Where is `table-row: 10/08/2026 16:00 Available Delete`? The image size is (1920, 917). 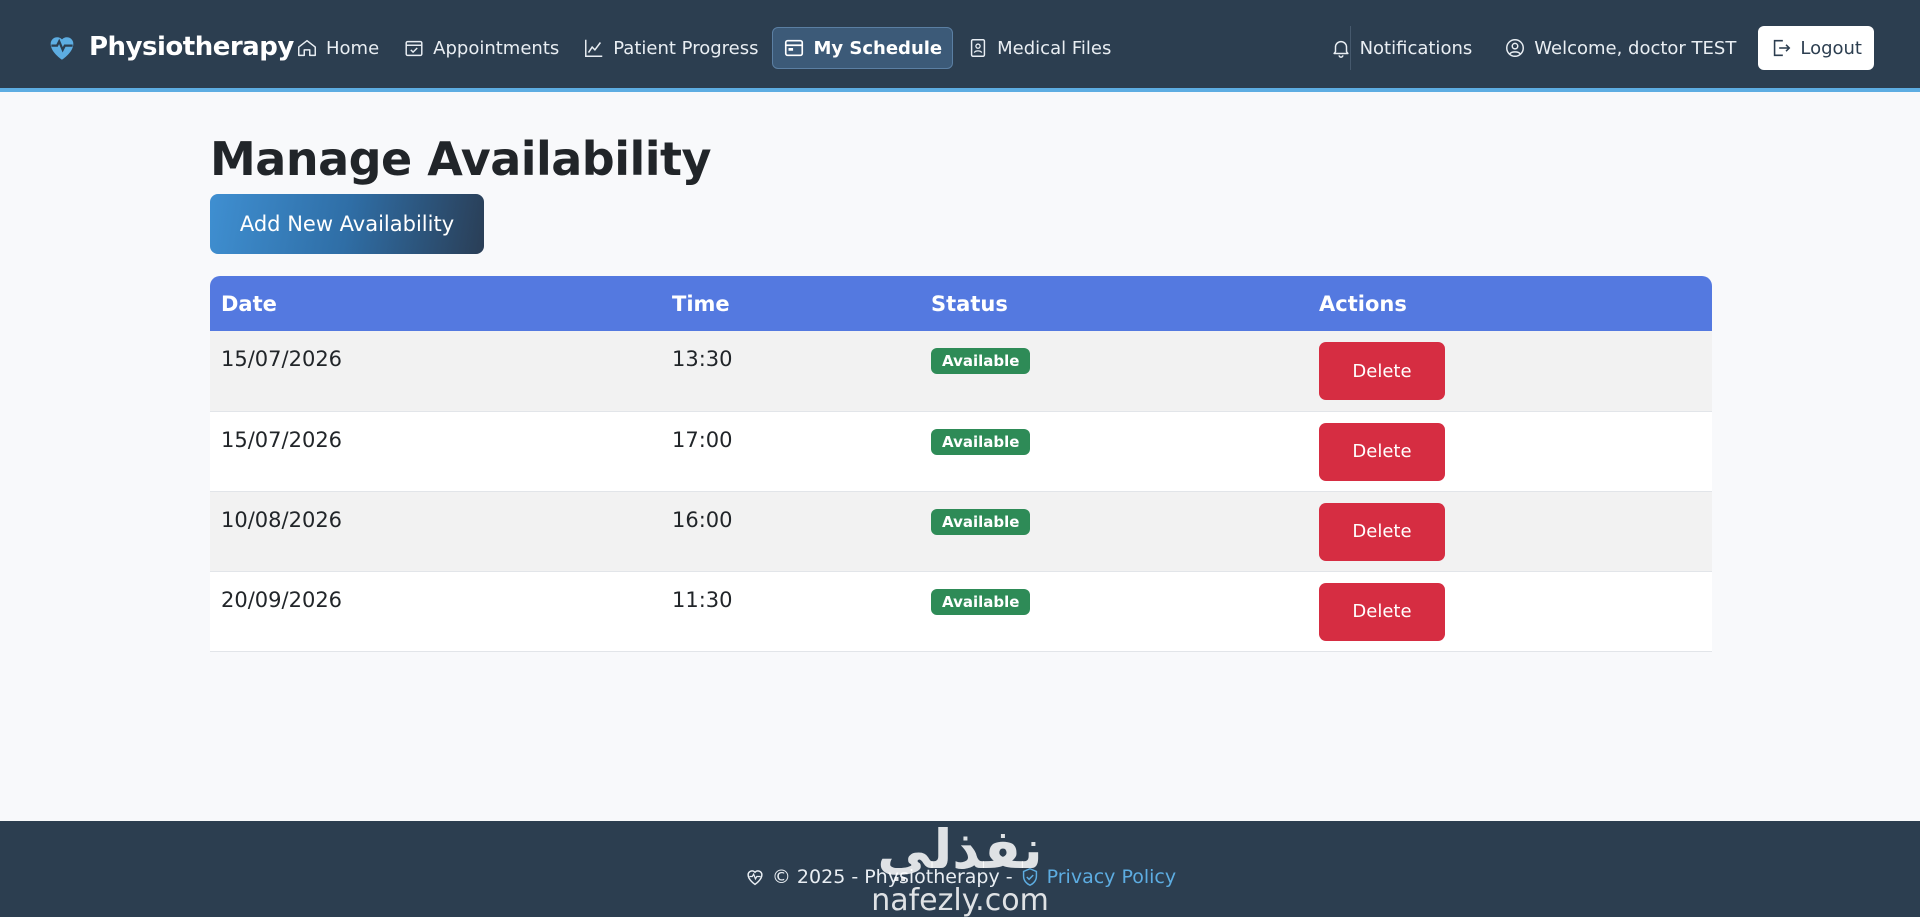
table-row: 10/08/2026 16:00 Available Delete is located at coordinates (961, 531).